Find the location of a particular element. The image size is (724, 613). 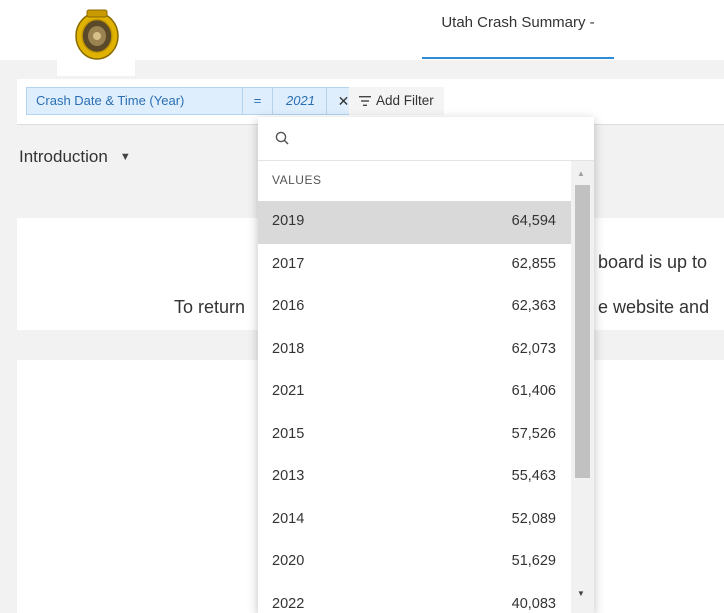

page-select: Introduction ▼ is located at coordinates (75, 157).